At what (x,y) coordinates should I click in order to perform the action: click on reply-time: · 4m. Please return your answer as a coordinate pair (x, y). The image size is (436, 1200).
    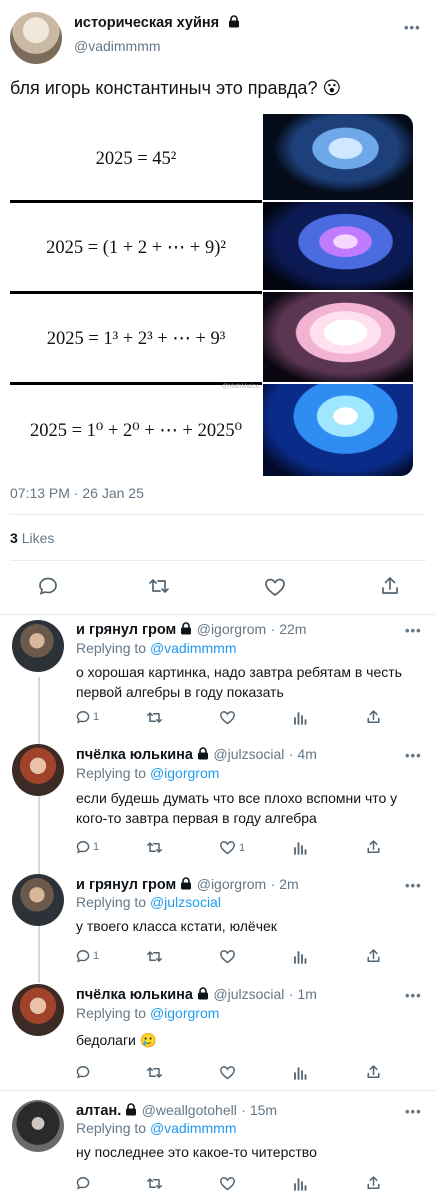
    Looking at the image, I should click on (303, 754).